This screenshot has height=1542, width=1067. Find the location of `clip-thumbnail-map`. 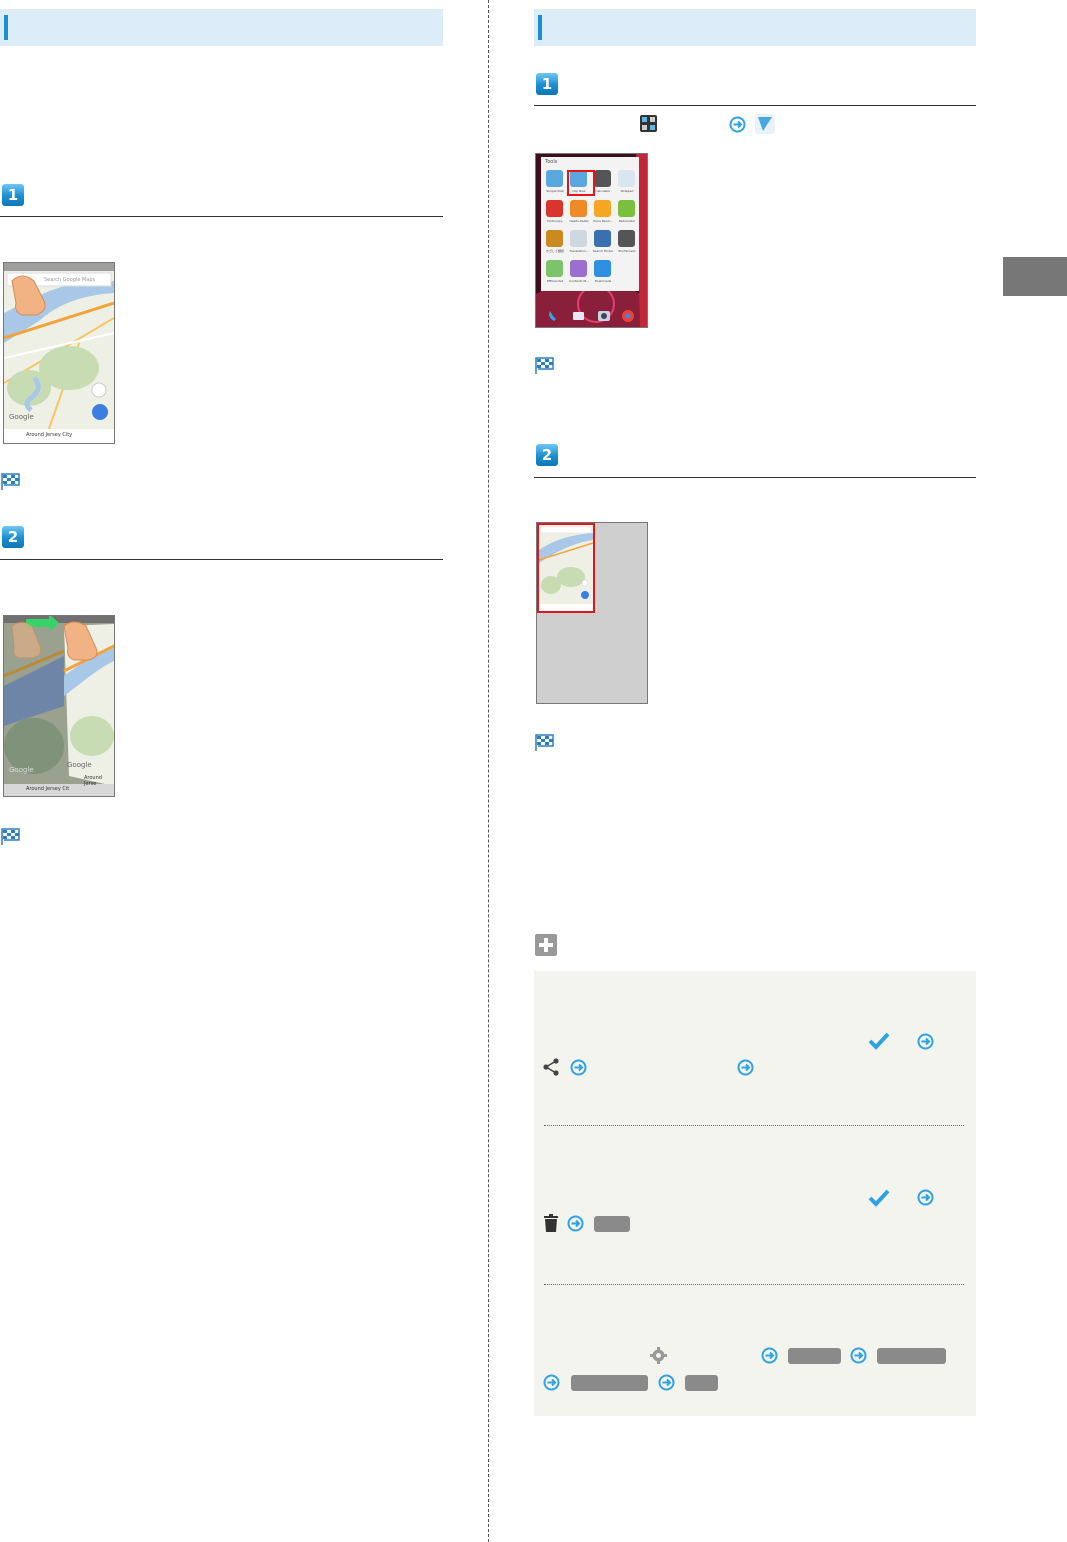

clip-thumbnail-map is located at coordinates (566, 568).